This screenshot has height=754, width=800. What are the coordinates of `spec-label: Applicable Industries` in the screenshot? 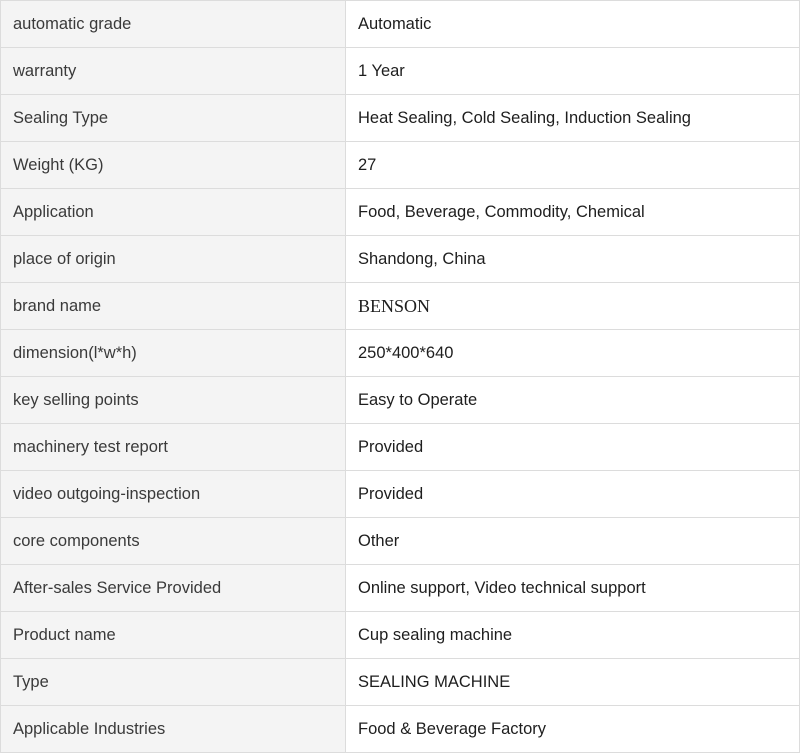 It's located at (173, 729).